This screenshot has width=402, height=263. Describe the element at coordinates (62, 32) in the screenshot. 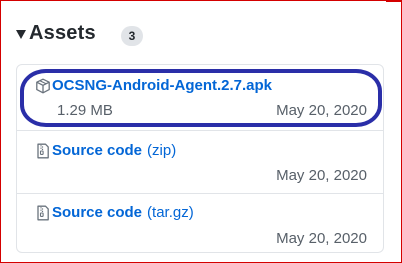

I see `assets-title: Assets` at that location.